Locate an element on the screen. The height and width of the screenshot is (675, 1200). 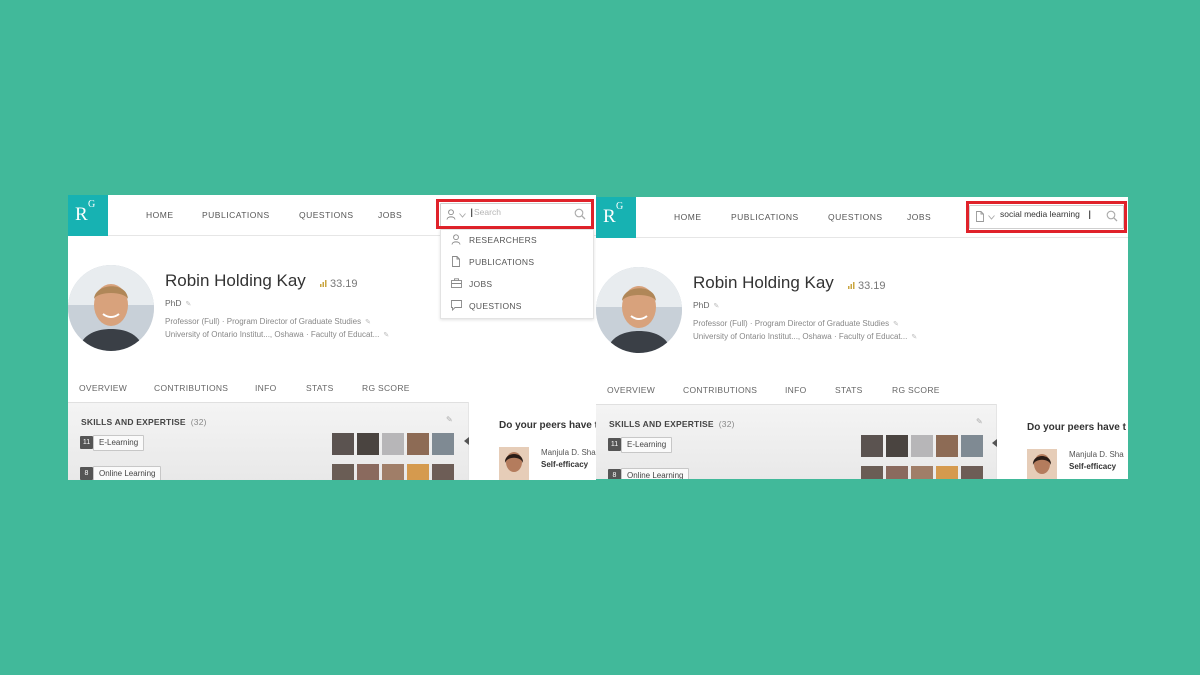
peer-avatar-image is located at coordinates (514, 463).